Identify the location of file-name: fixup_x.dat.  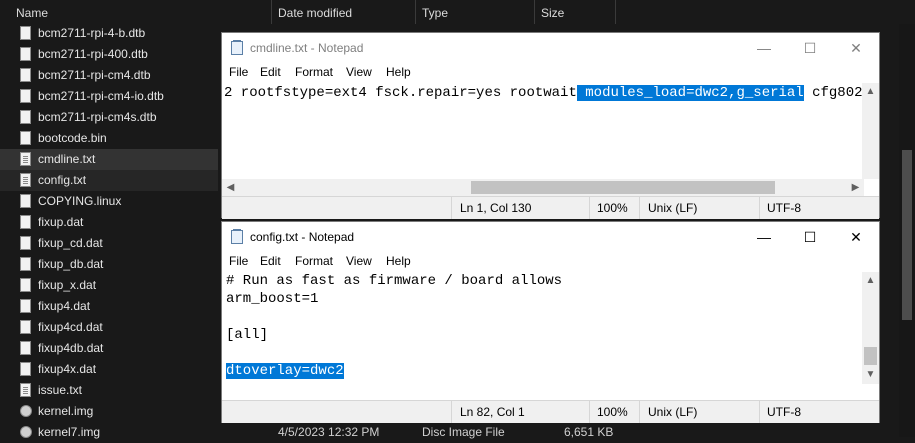
(67, 285).